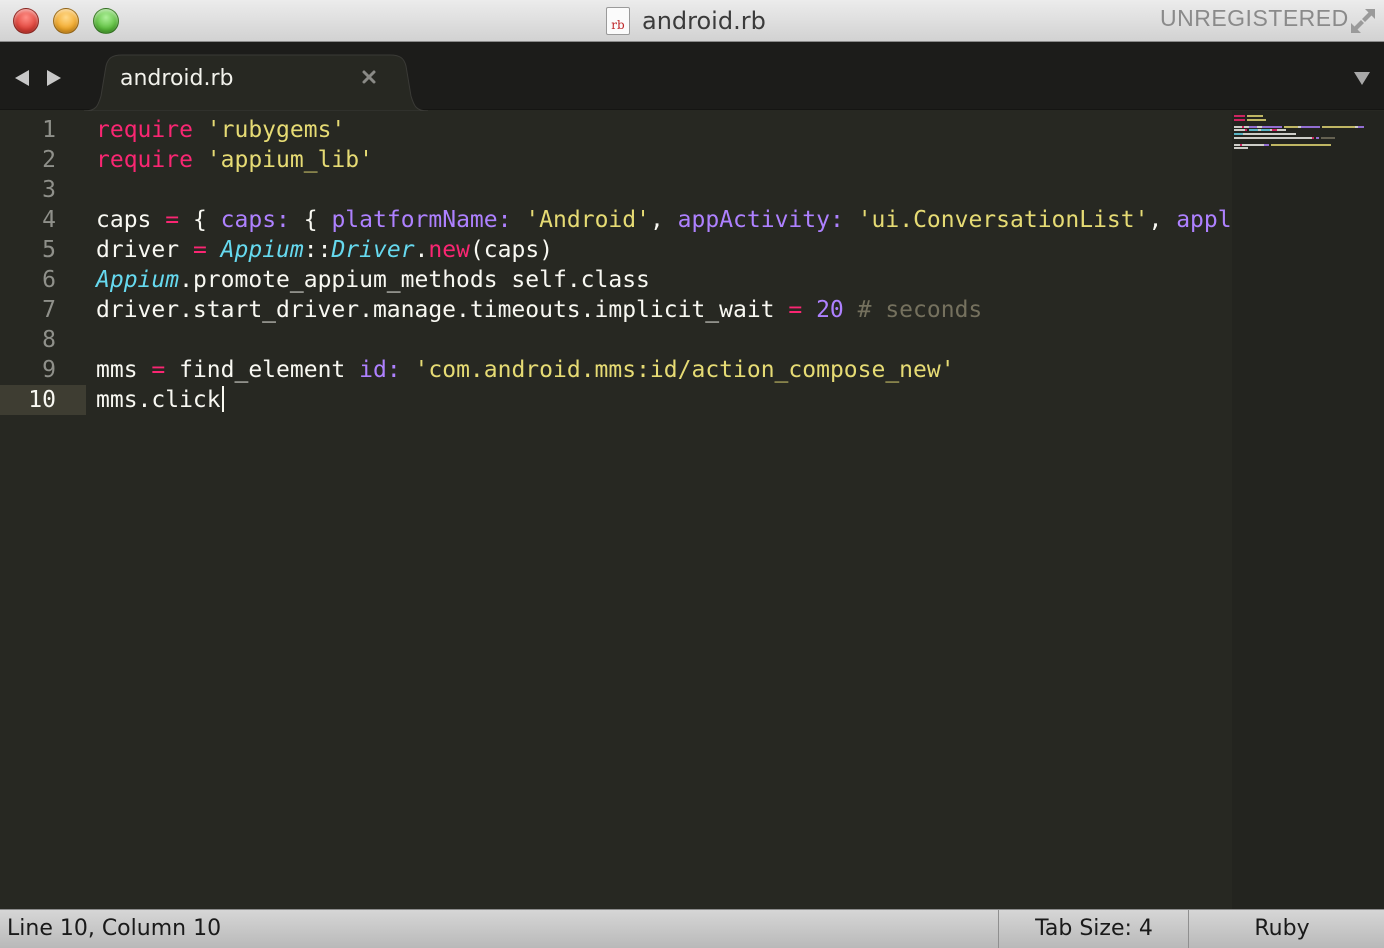 Image resolution: width=1384 pixels, height=948 pixels. Describe the element at coordinates (920, 310) in the screenshot. I see `code-token: # seconds` at that location.